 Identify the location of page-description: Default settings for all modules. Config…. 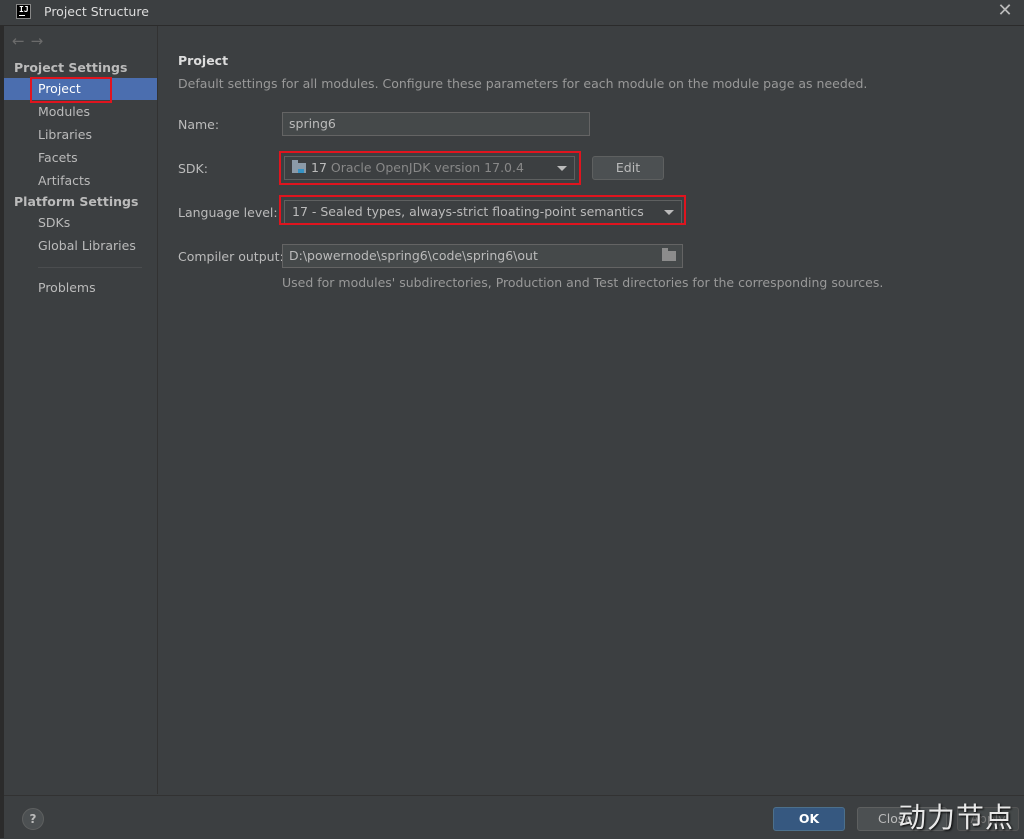
(523, 83).